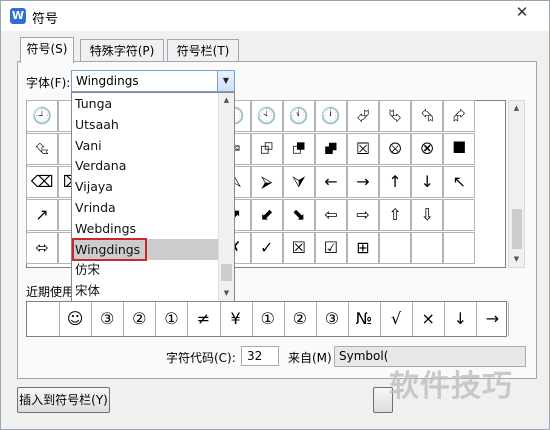 This screenshot has width=550, height=430. What do you see at coordinates (461, 319) in the screenshot?
I see `recent-symbol-cell: ↓` at bounding box center [461, 319].